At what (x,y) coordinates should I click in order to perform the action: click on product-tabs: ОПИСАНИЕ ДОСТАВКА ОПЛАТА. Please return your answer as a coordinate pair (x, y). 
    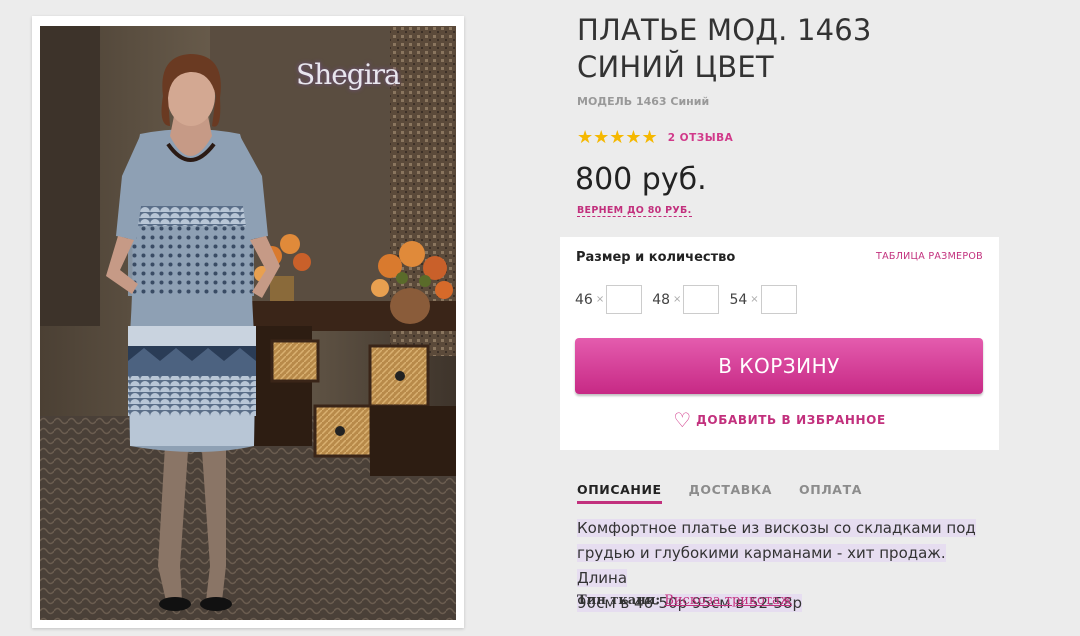
    Looking at the image, I should click on (733, 493).